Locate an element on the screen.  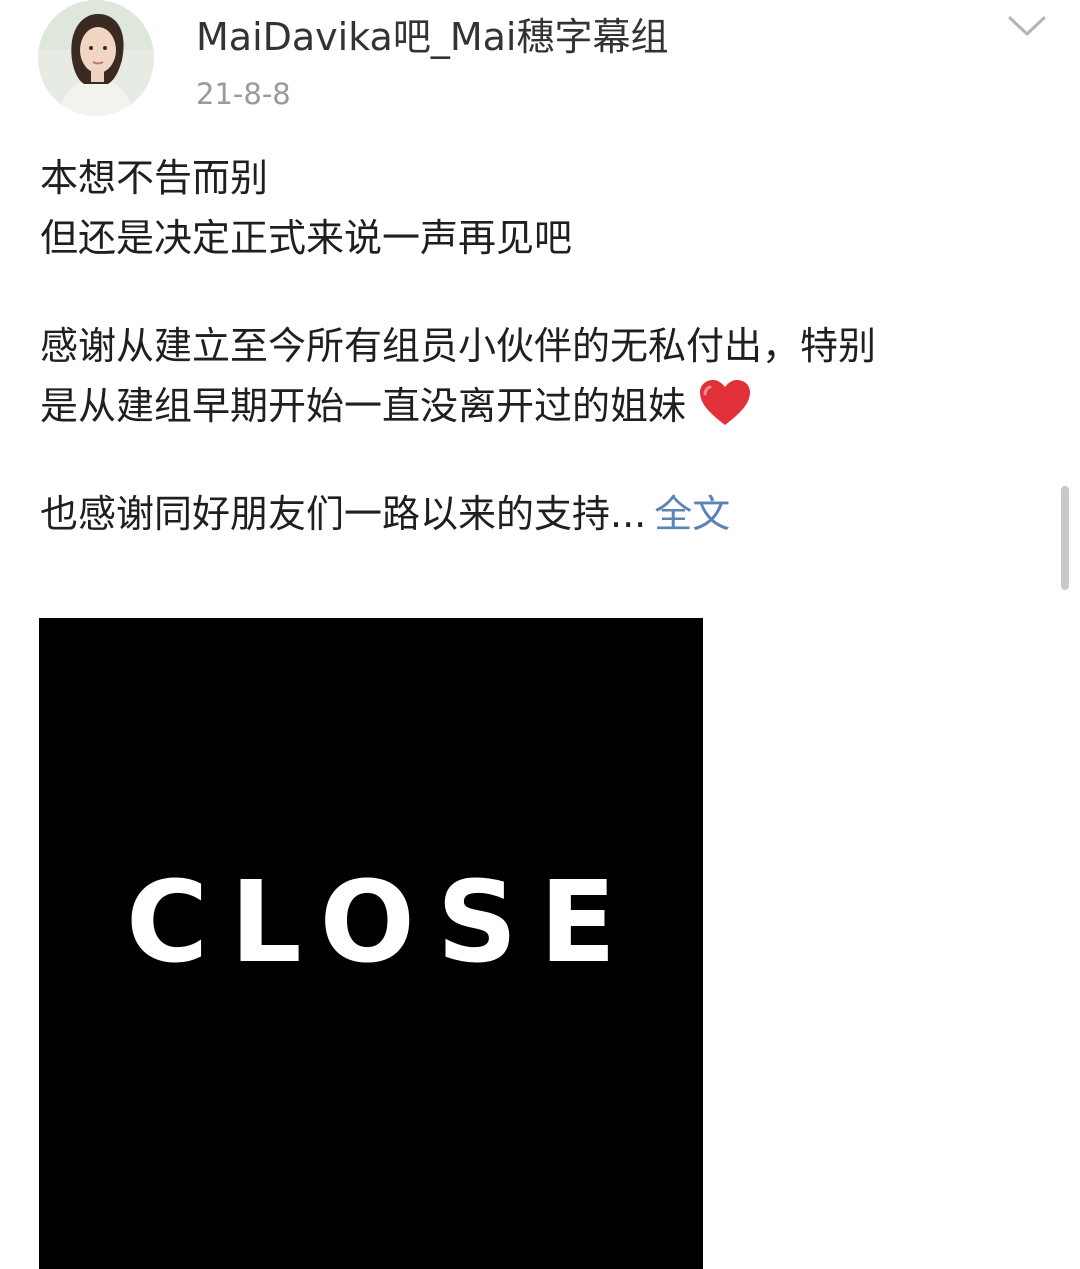
scrollbar is located at coordinates (1065, 538).